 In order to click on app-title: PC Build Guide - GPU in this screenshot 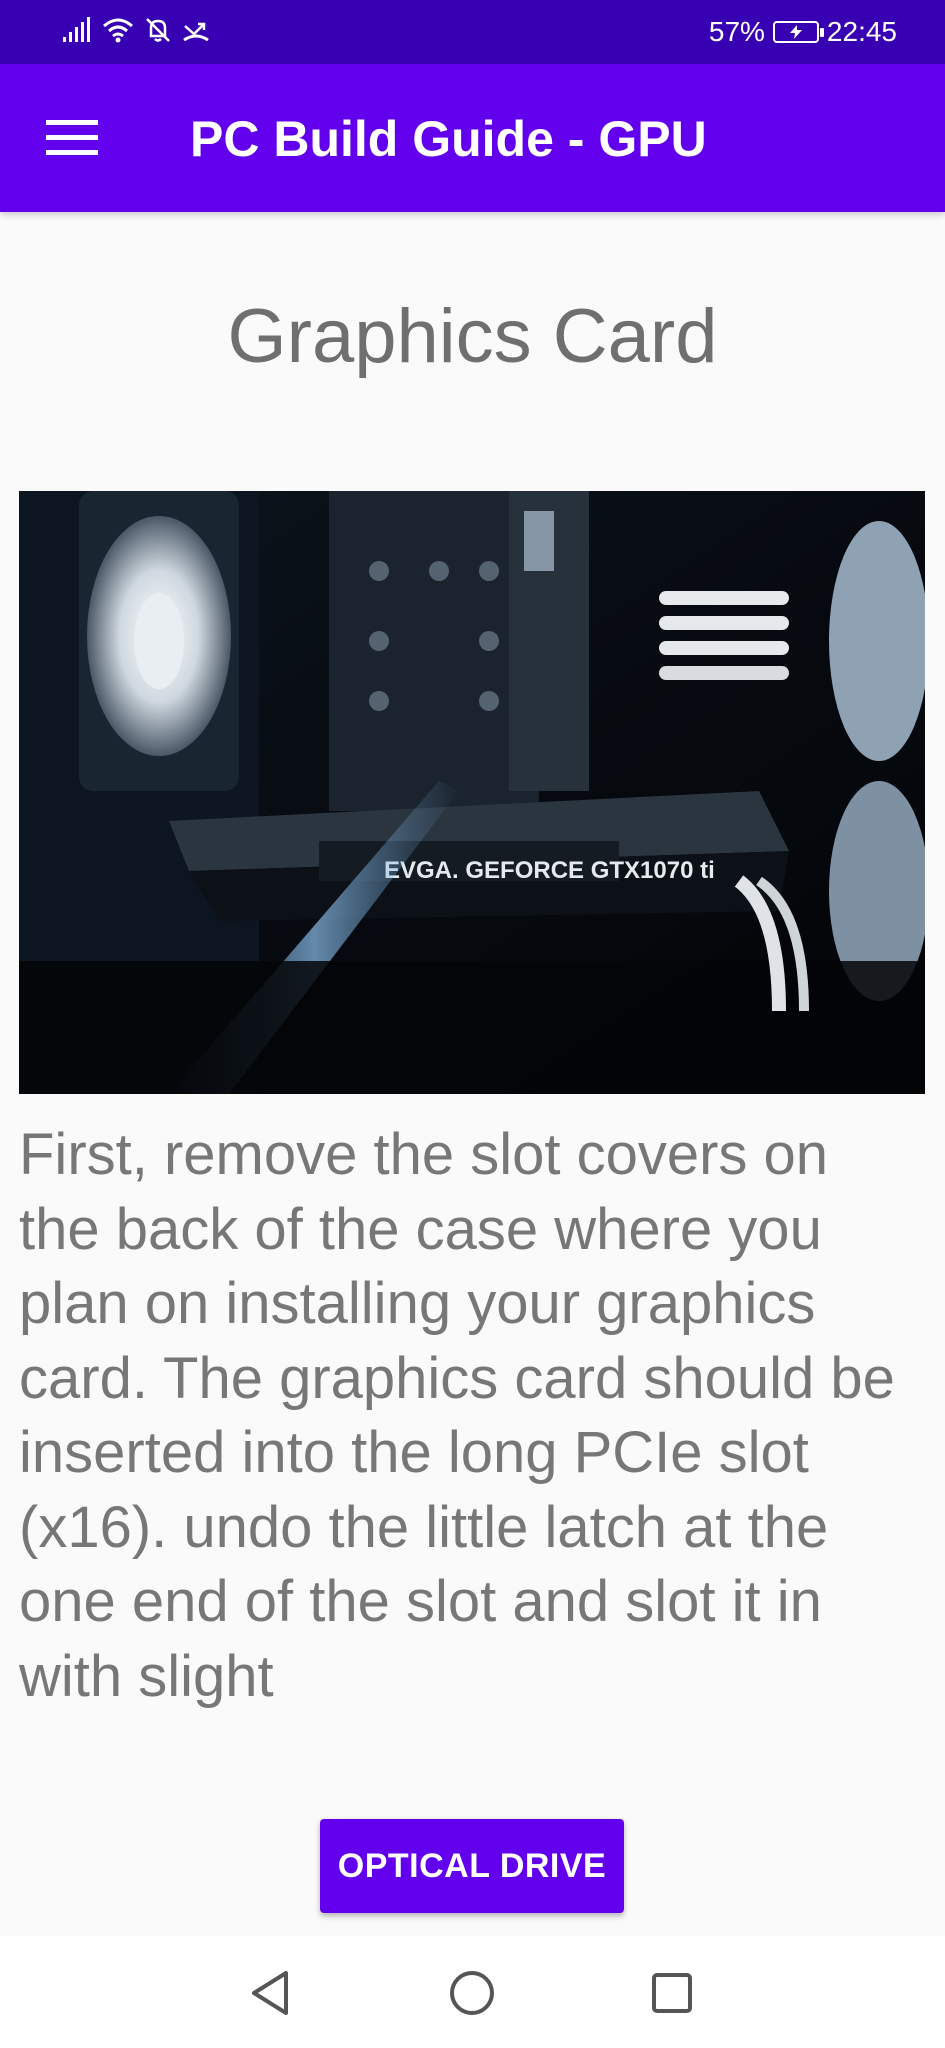, I will do `click(448, 139)`.